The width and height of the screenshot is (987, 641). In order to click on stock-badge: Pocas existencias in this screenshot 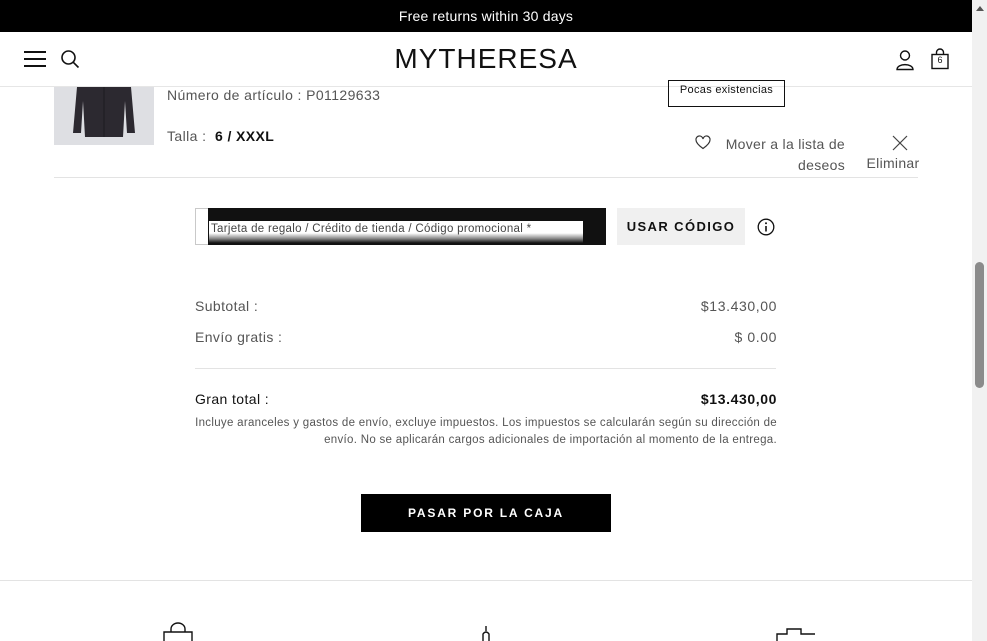, I will do `click(726, 93)`.